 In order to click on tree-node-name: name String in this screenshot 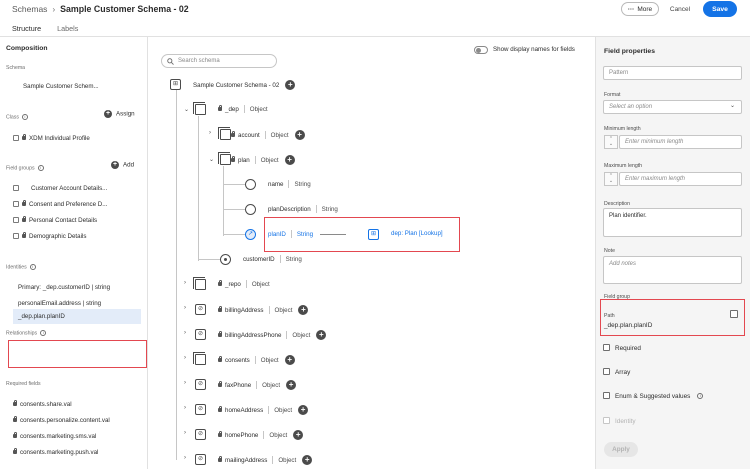, I will do `click(289, 184)`.